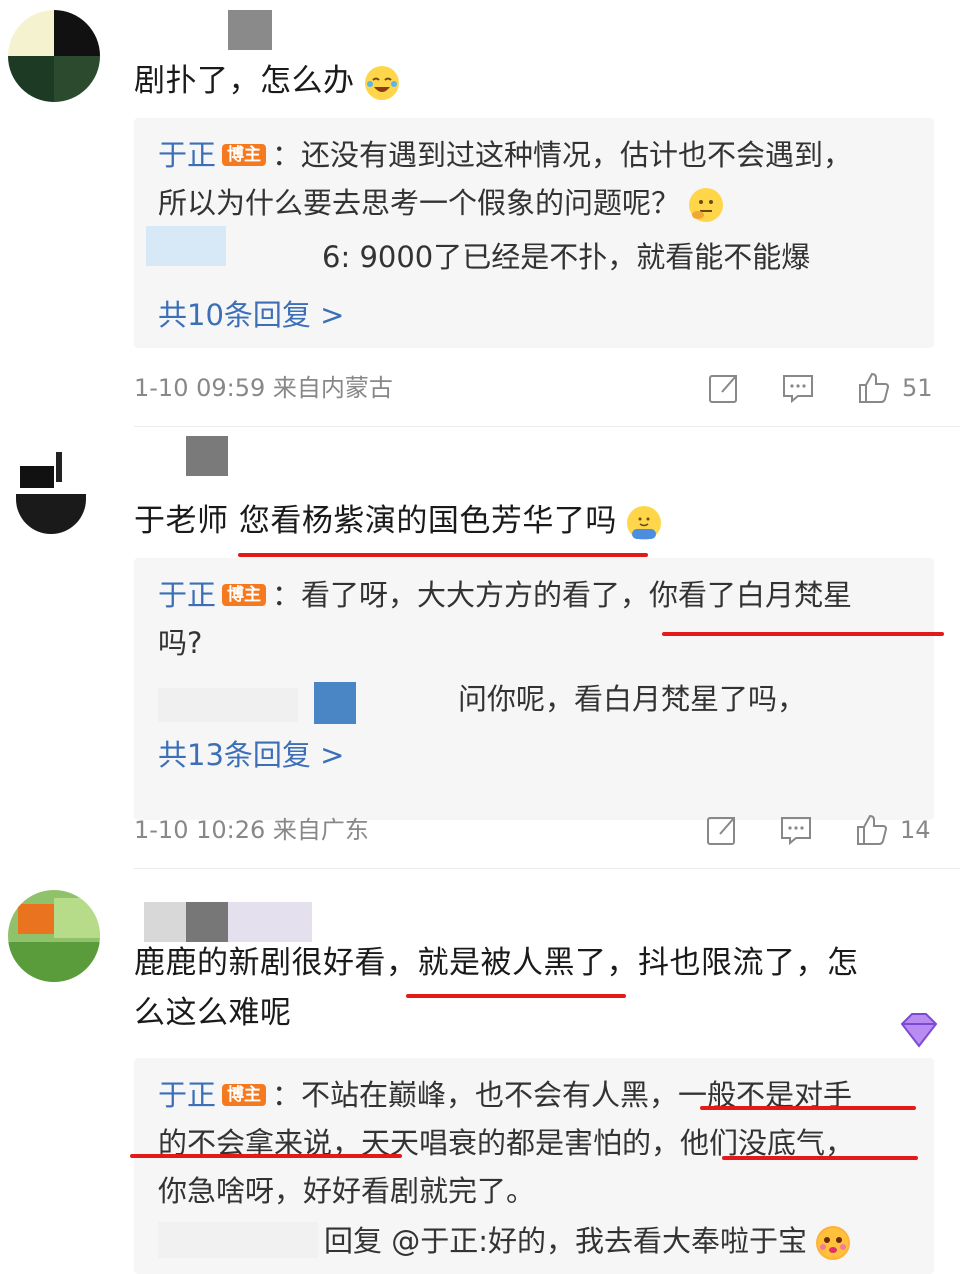 The width and height of the screenshot is (960, 1274). What do you see at coordinates (266, 81) in the screenshot?
I see `comment-text: 剧扑了，怎么办` at bounding box center [266, 81].